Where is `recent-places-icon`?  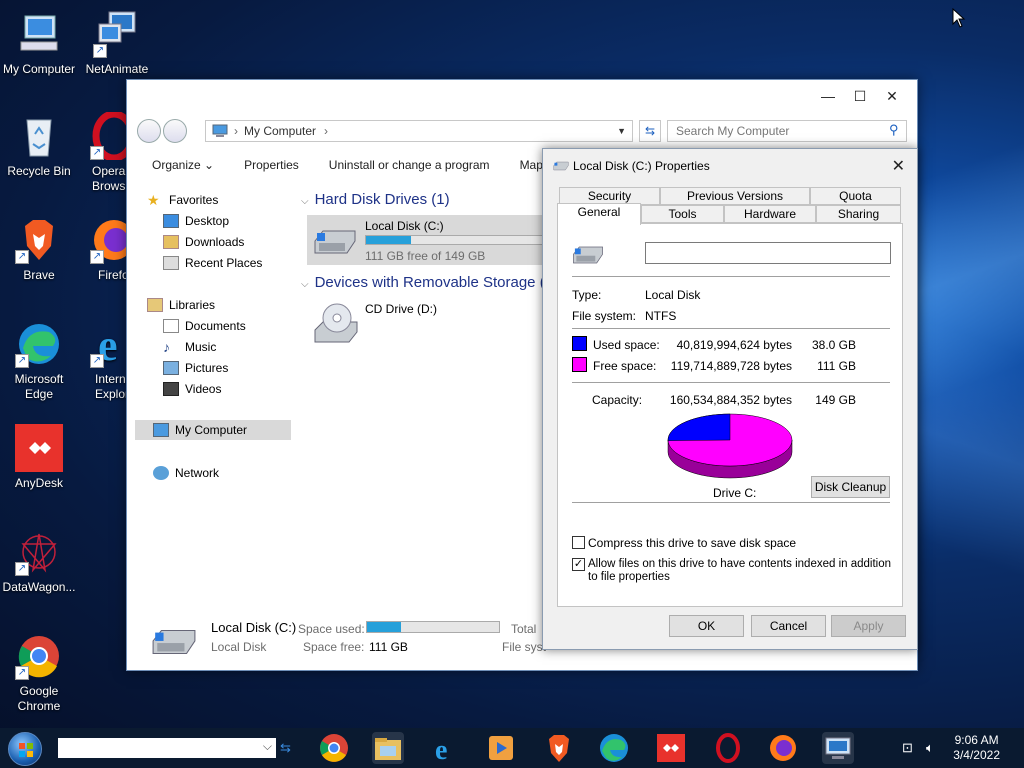
recent-places-icon is located at coordinates (171, 263).